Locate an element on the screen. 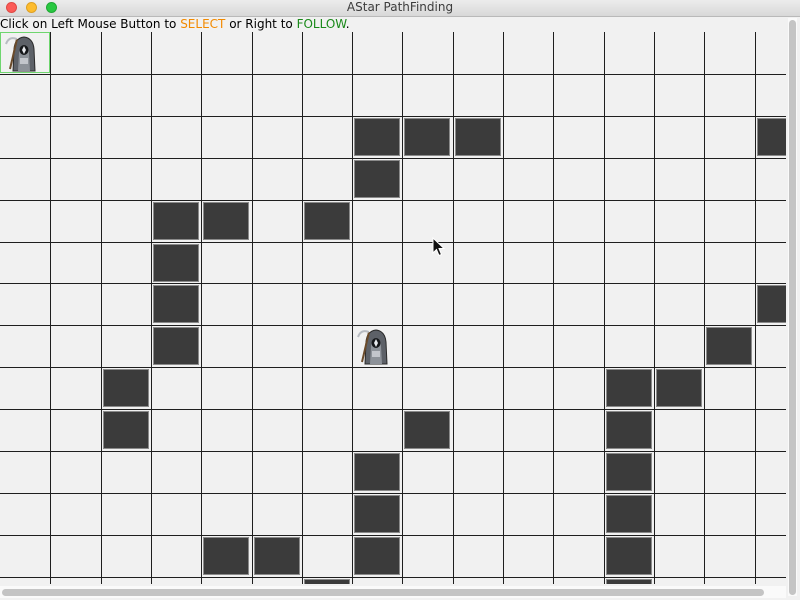  vertical-scrollbar is located at coordinates (792, 307).